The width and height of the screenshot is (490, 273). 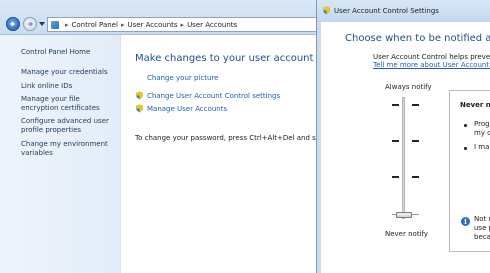 I want to click on sidebar-link-online-ids: Link online IDs, so click(x=69, y=86).